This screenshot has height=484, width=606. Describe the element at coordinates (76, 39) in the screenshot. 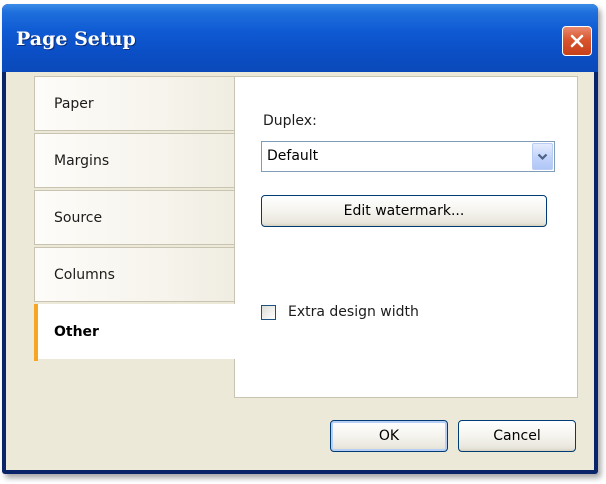

I see `dialog-title: Page Setup` at that location.